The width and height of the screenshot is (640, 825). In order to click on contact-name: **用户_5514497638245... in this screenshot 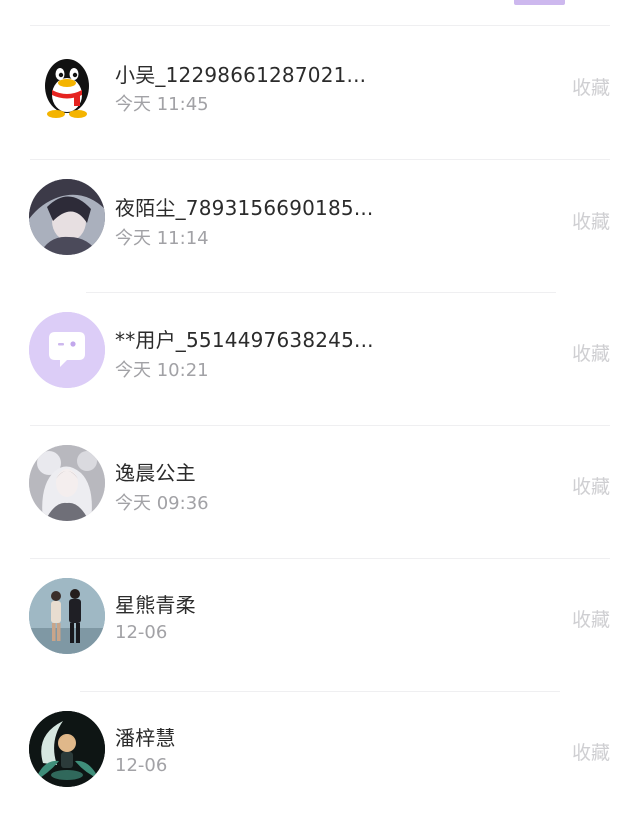, I will do `click(244, 340)`.